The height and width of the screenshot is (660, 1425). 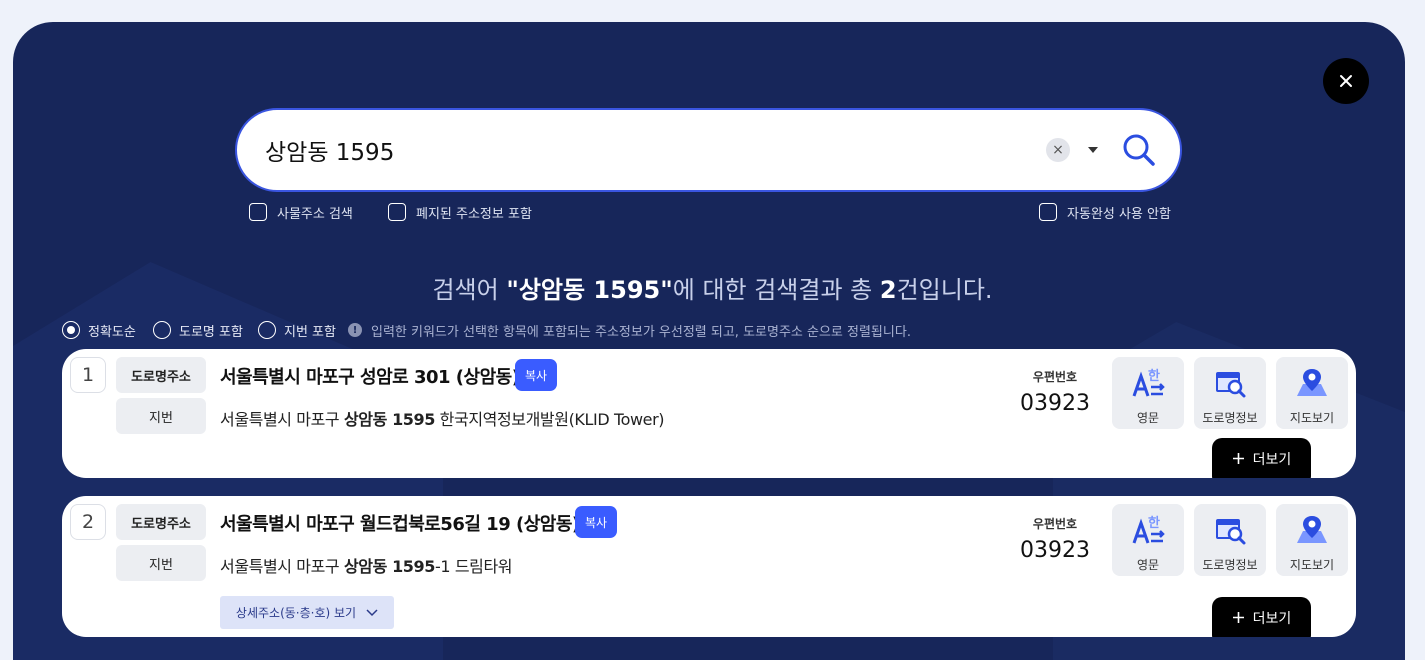 What do you see at coordinates (474, 214) in the screenshot?
I see `include-abolished-label: 폐지된 주소정보 포함` at bounding box center [474, 214].